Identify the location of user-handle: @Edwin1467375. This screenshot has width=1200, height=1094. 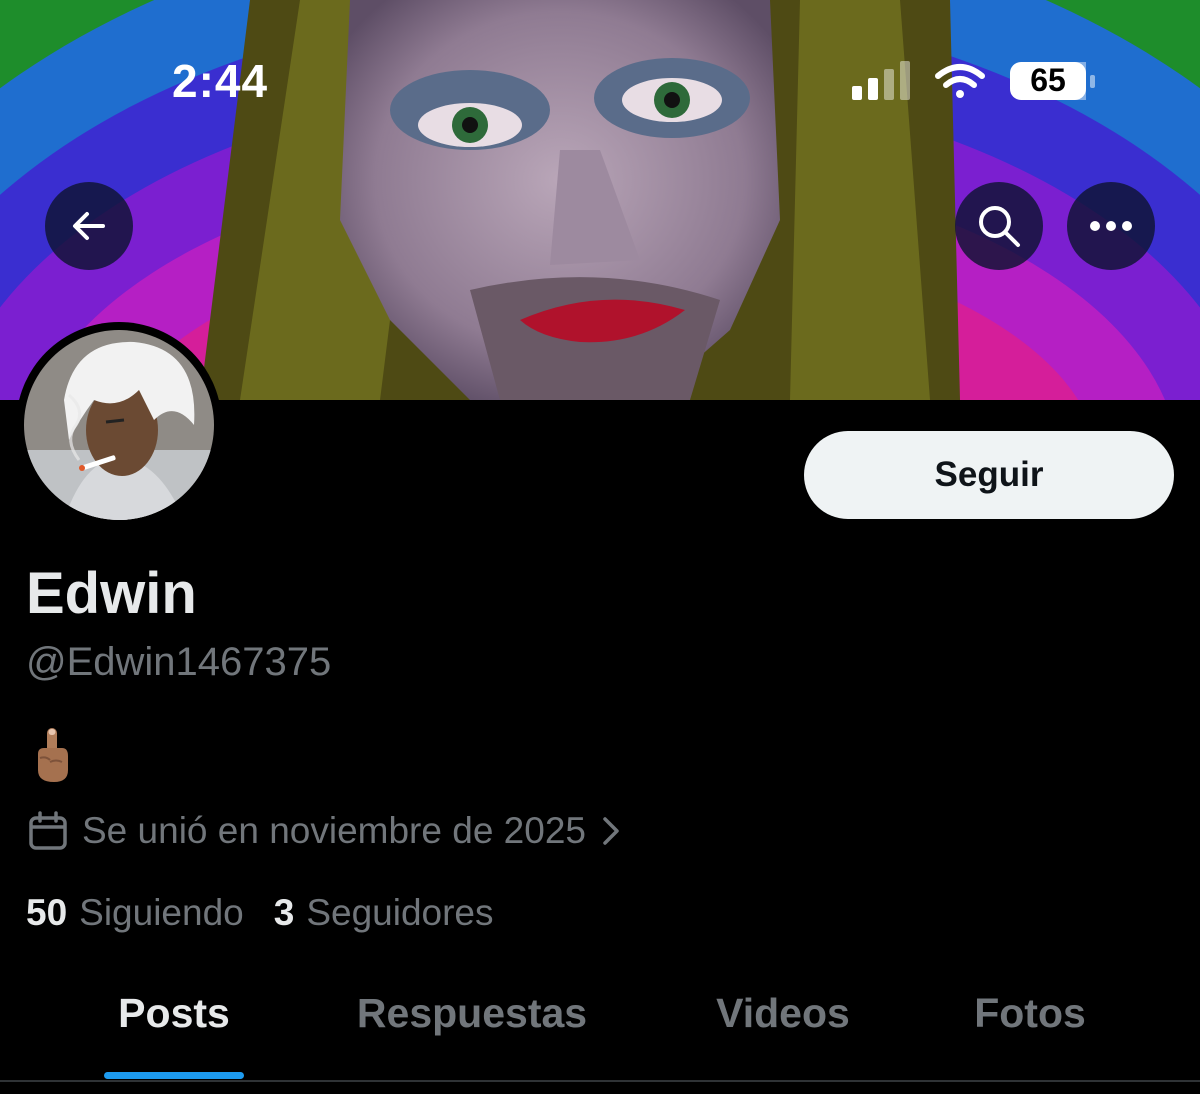
(179, 662).